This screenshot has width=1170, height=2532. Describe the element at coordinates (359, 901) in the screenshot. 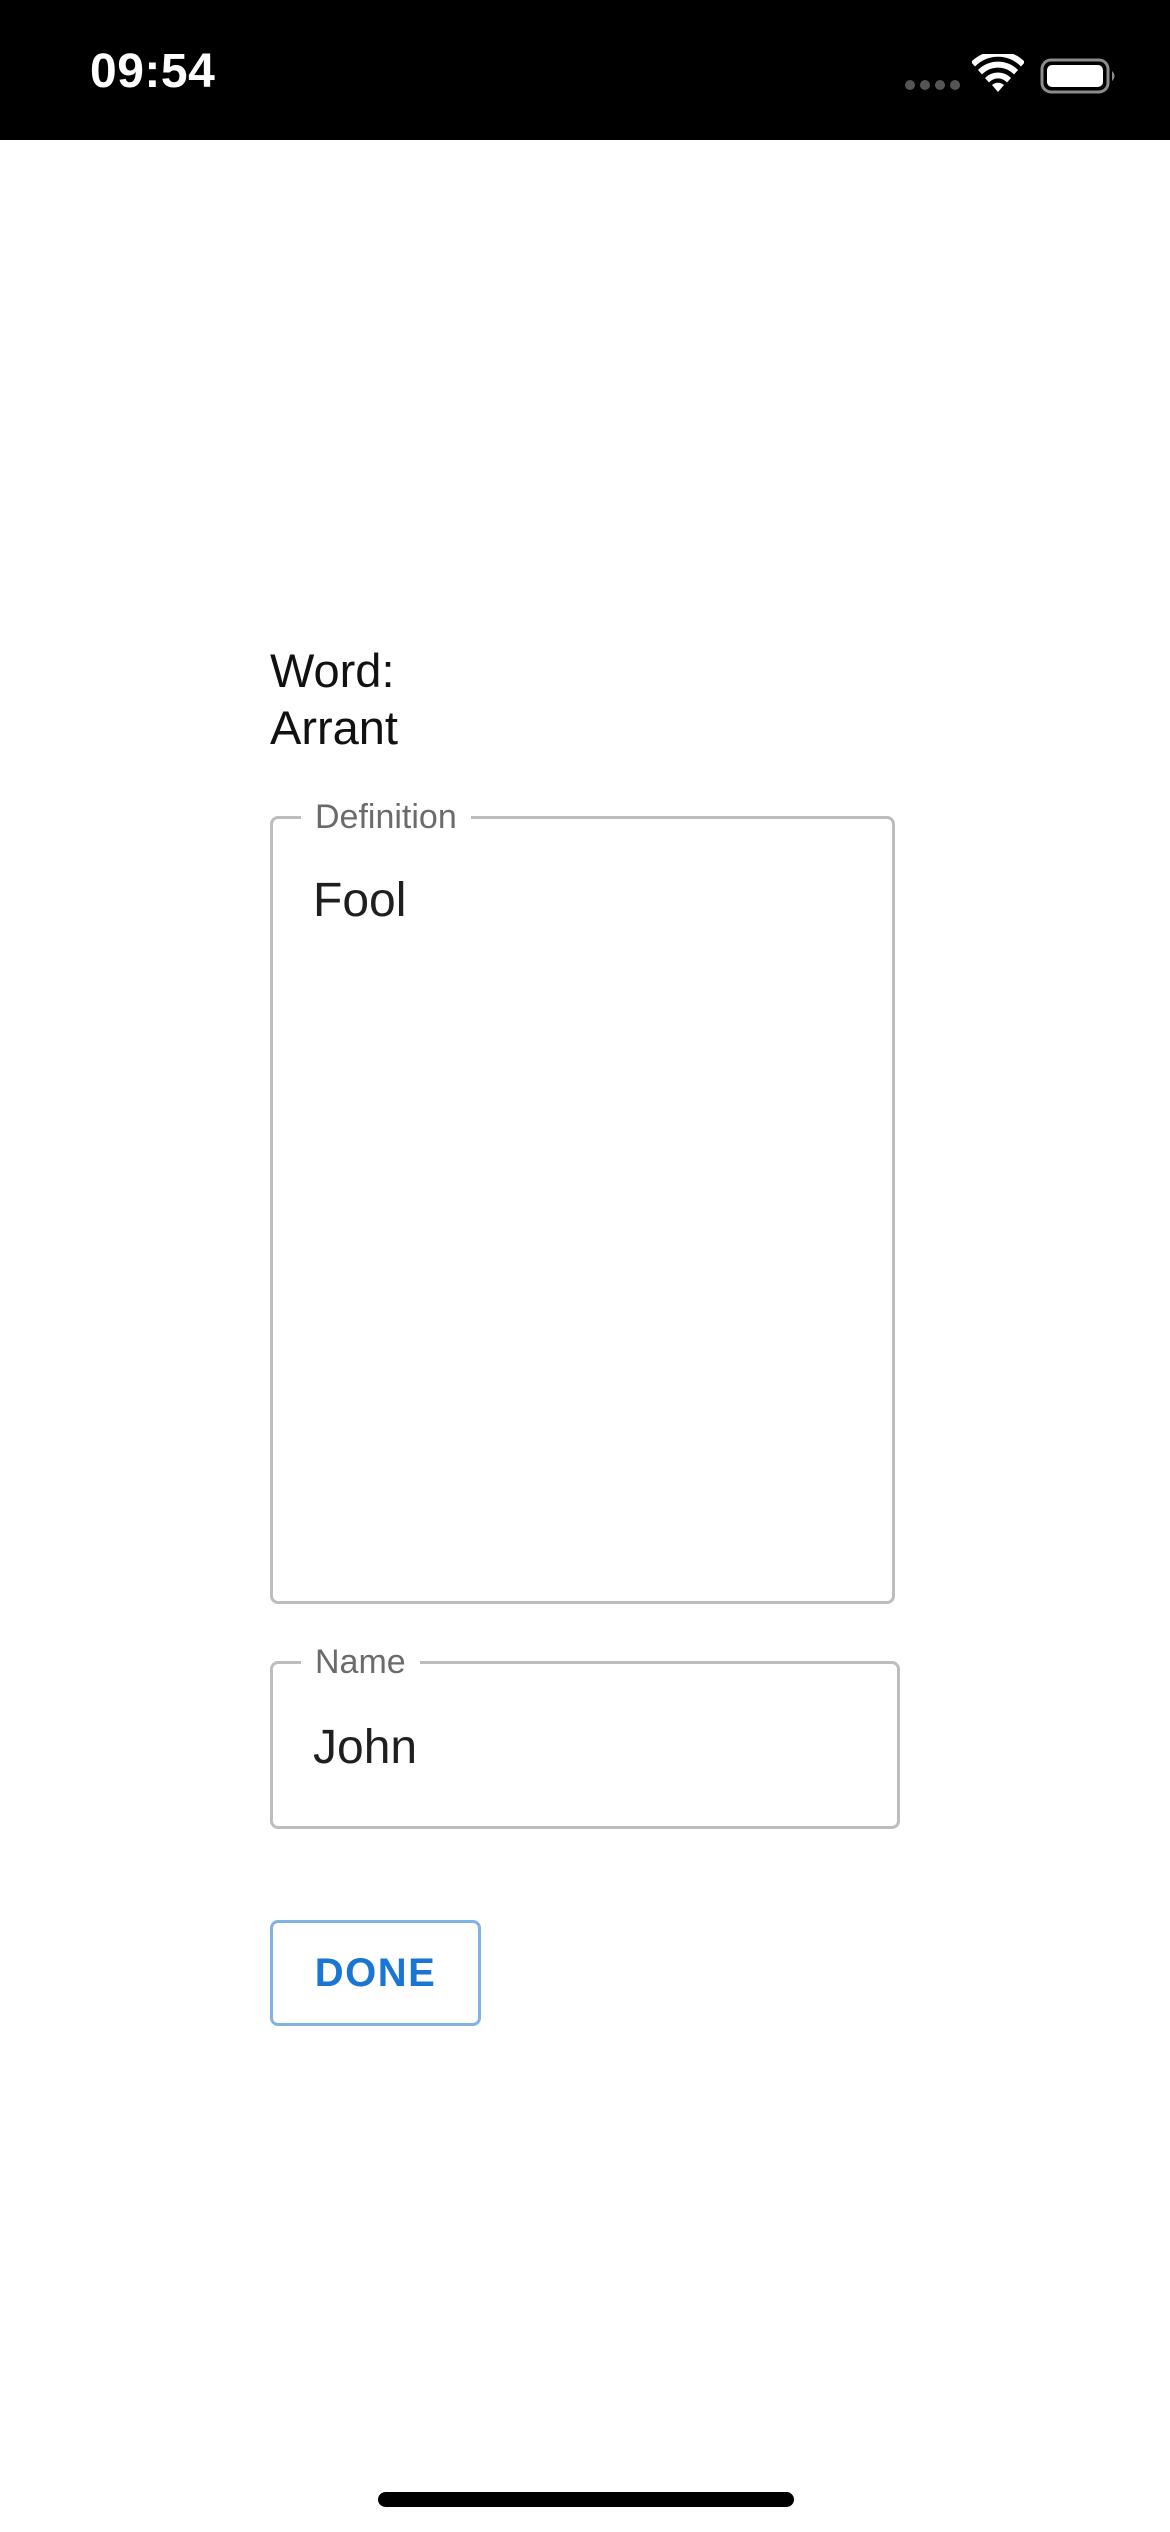

I see `definition-field-value: Fool` at that location.